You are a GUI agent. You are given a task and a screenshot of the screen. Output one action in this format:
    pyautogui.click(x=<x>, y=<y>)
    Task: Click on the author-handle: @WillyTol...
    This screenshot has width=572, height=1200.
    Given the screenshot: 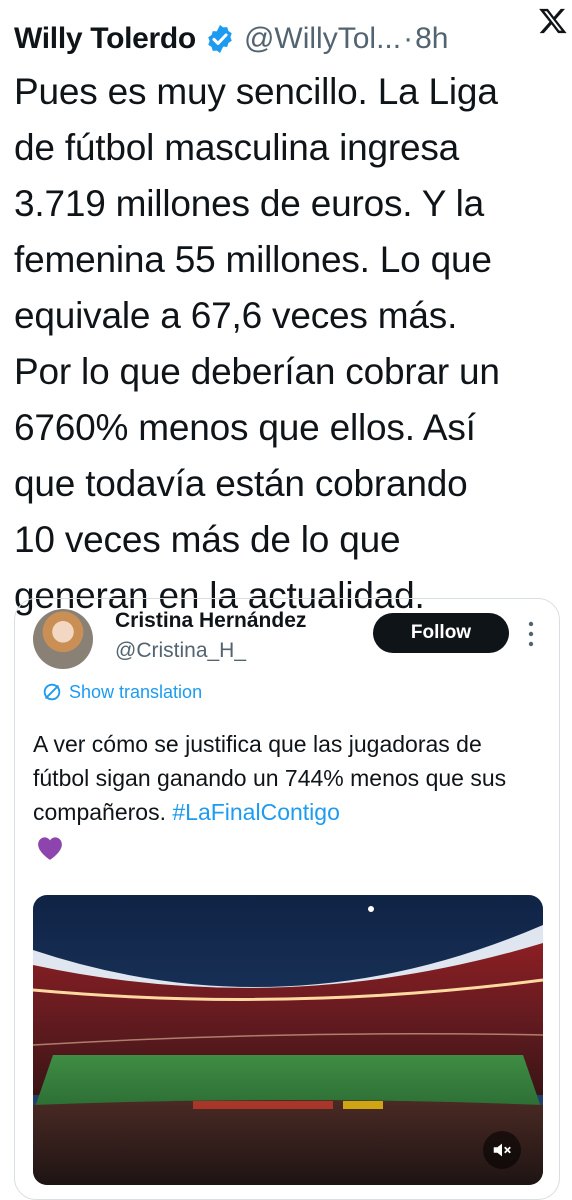 What is the action you would take?
    pyautogui.click(x=322, y=39)
    